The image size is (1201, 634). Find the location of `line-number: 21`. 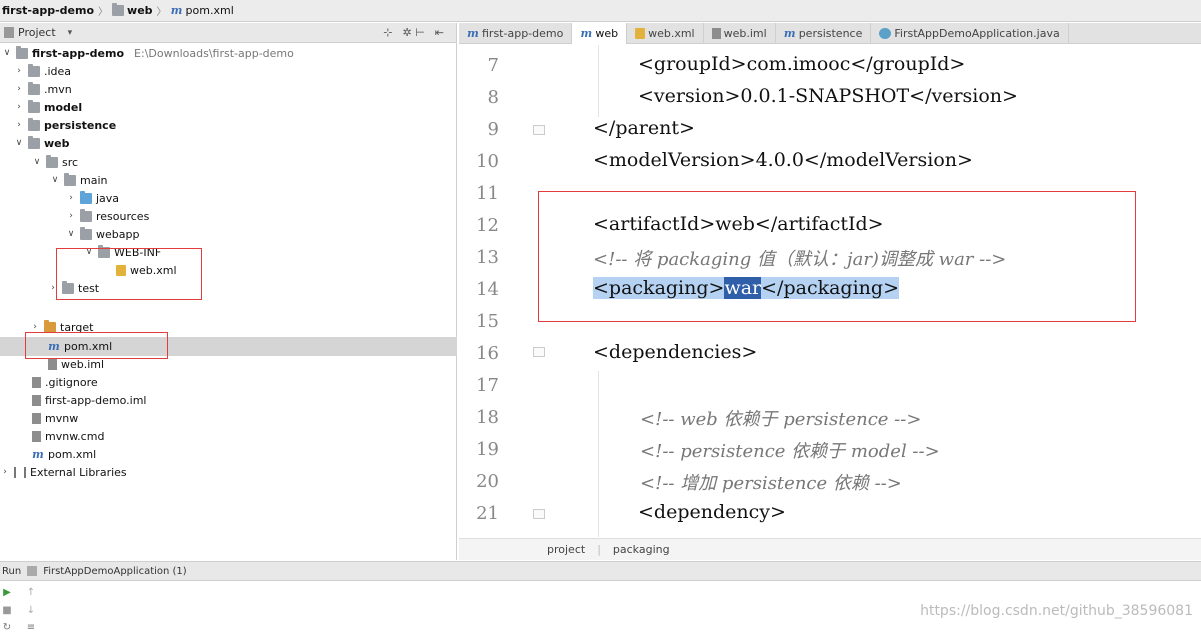

line-number: 21 is located at coordinates (487, 513).